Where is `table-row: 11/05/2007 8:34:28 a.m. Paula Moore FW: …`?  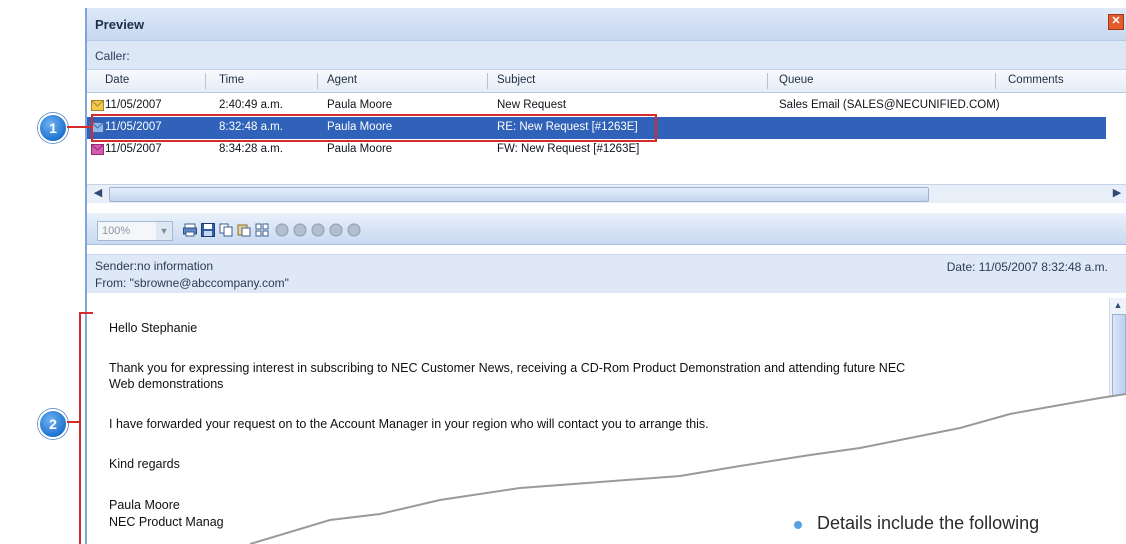
table-row: 11/05/2007 8:34:28 a.m. Paula Moore FW: … is located at coordinates (596, 150).